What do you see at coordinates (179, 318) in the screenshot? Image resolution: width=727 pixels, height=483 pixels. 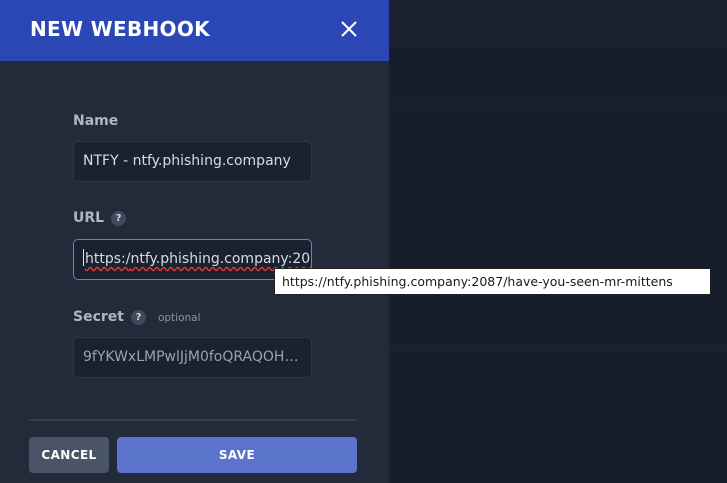 I see `optional-tag: optional` at bounding box center [179, 318].